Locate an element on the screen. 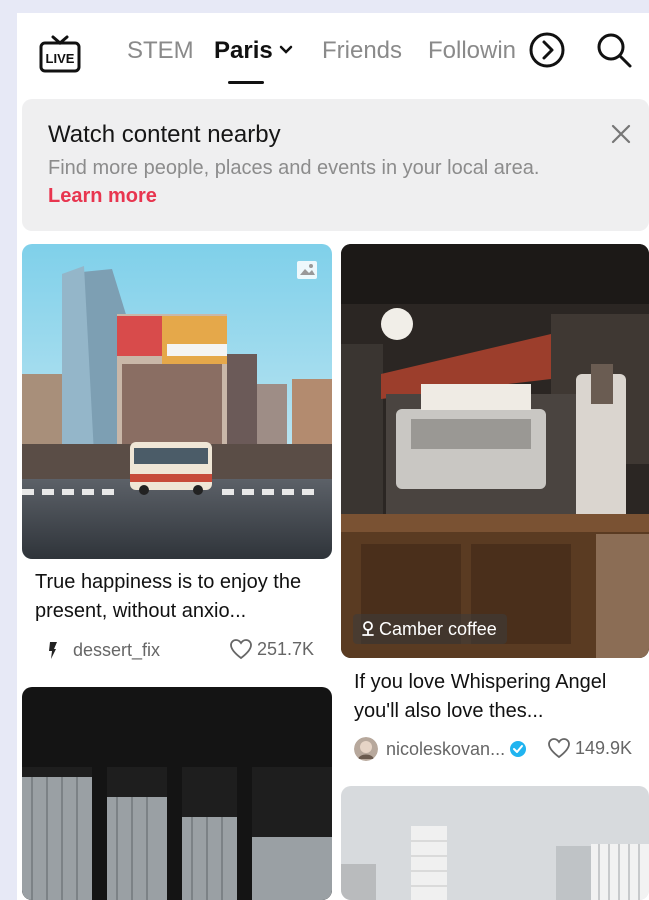  tab-stem: STEM is located at coordinates (160, 51).